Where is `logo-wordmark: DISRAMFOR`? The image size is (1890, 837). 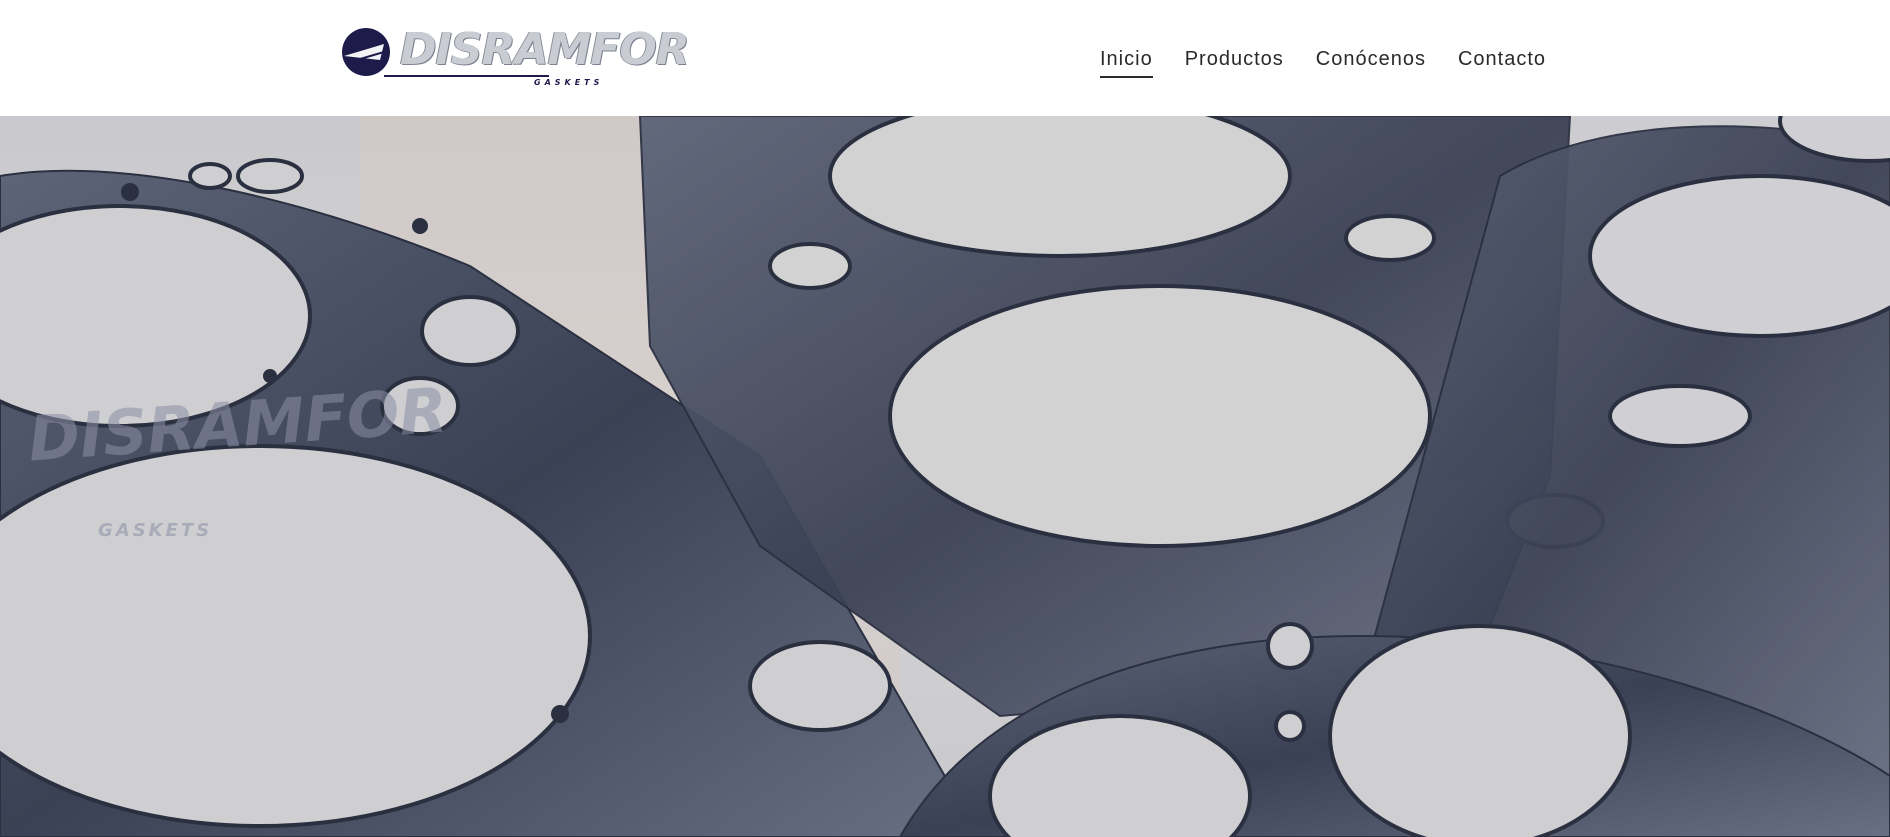 logo-wordmark: DISRAMFOR is located at coordinates (545, 49).